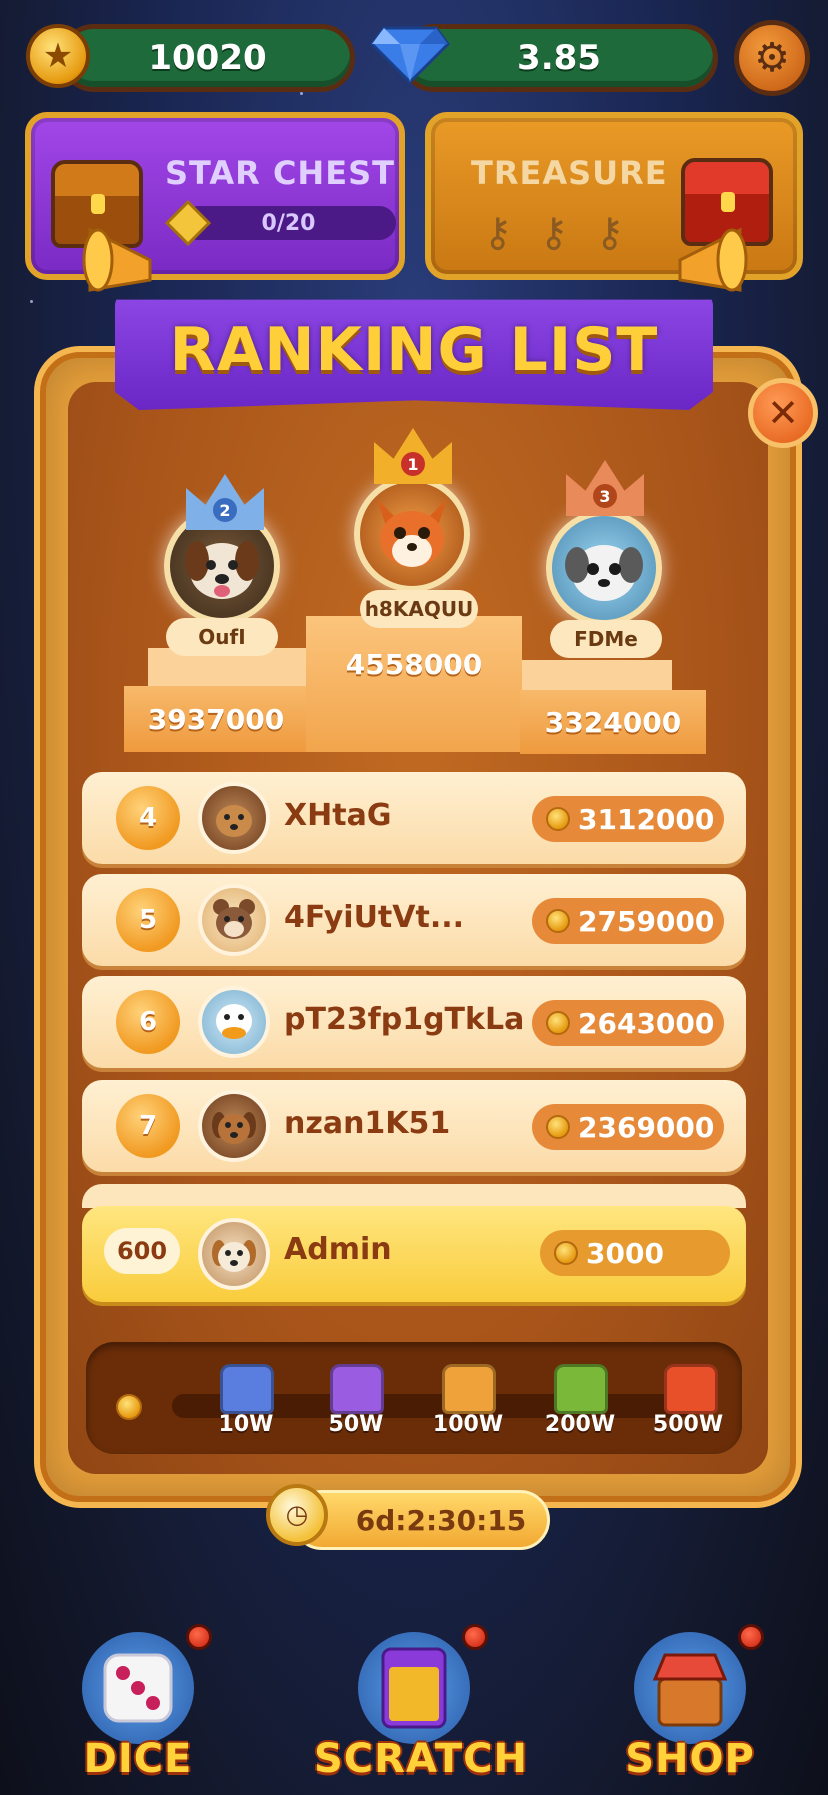 This screenshot has width=828, height=1795. What do you see at coordinates (646, 1127) in the screenshot?
I see `player-score: 2369000` at bounding box center [646, 1127].